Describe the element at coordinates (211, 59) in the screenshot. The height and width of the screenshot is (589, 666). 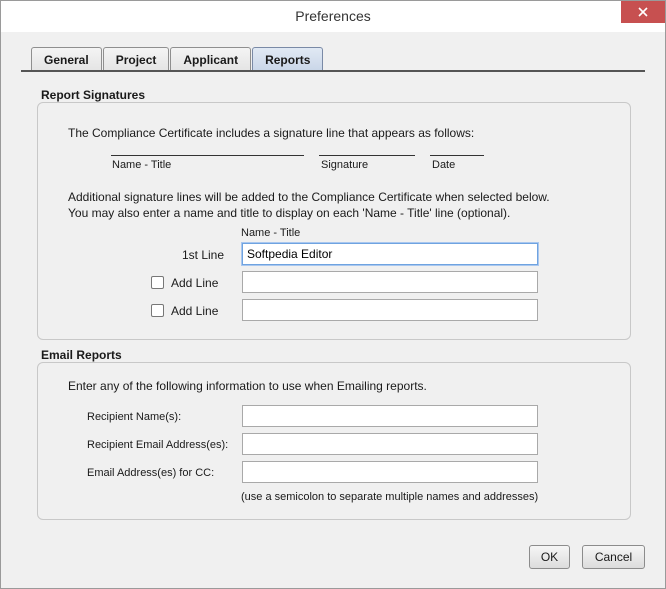
I see `tab-applicant: Applicant` at that location.